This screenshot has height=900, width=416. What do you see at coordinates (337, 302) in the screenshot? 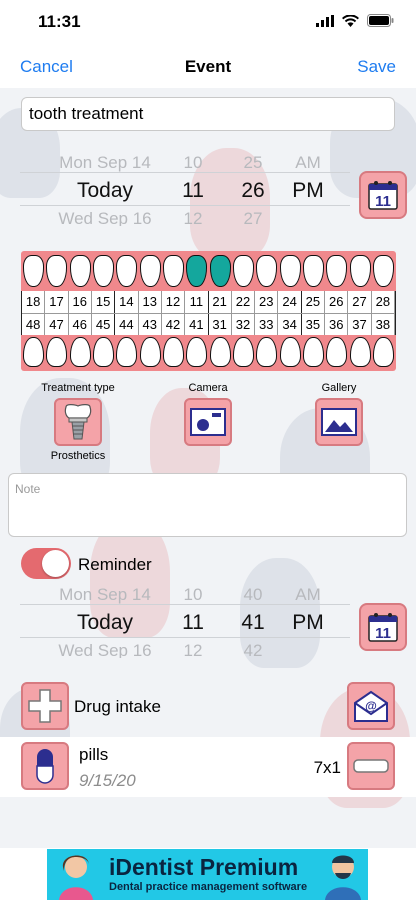
I see `tooth-number-26: 26` at bounding box center [337, 302].